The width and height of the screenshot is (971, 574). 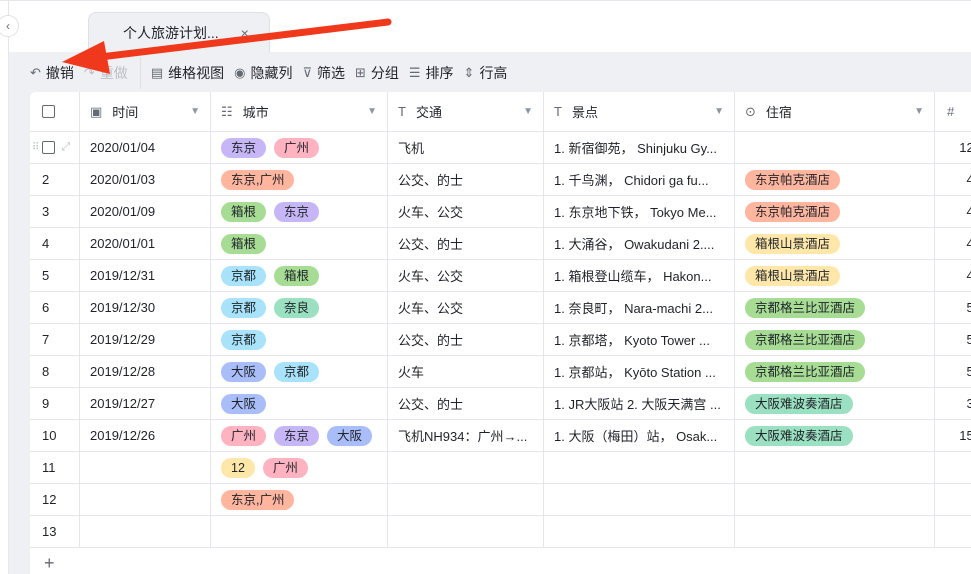 What do you see at coordinates (145, 339) in the screenshot?
I see `date-cell: 2019/12/29` at bounding box center [145, 339].